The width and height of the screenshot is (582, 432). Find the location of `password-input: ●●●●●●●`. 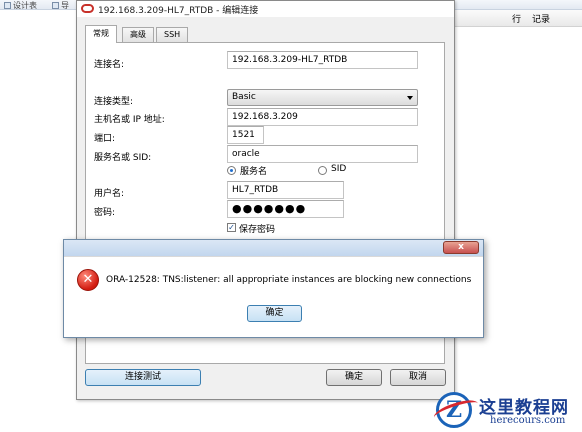

password-input: ●●●●●●● is located at coordinates (285, 209).